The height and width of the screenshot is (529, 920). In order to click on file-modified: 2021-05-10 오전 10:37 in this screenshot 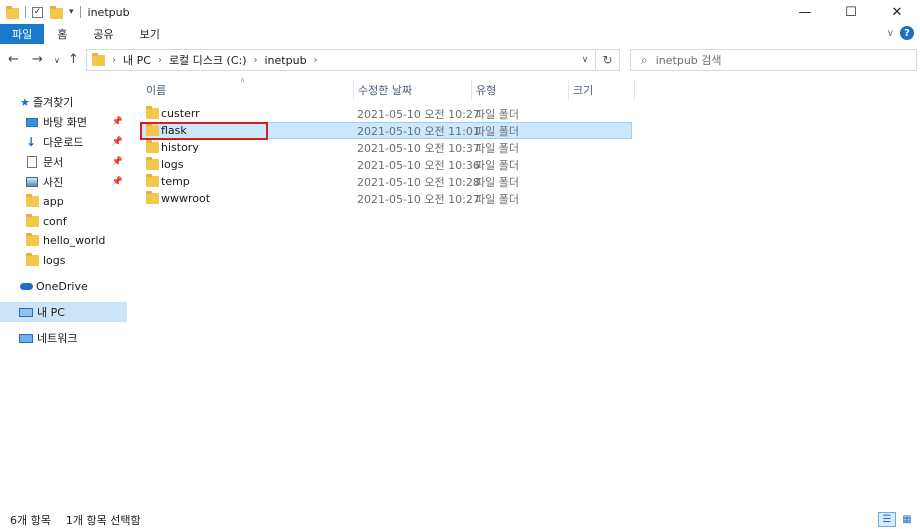, I will do `click(418, 148)`.